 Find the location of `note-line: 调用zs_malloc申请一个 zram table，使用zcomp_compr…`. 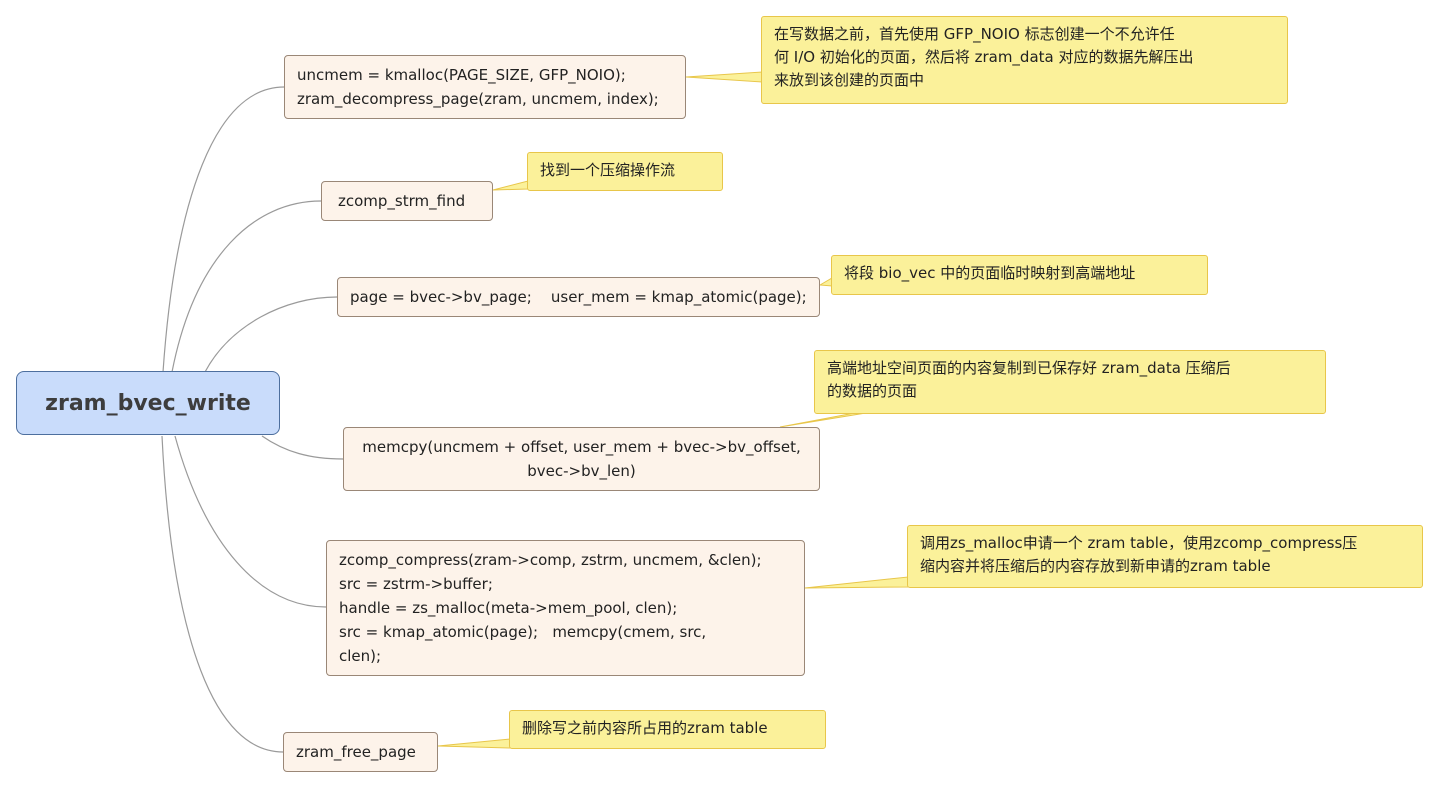

note-line: 调用zs_malloc申请一个 zram table，使用zcomp_compr… is located at coordinates (1139, 543).